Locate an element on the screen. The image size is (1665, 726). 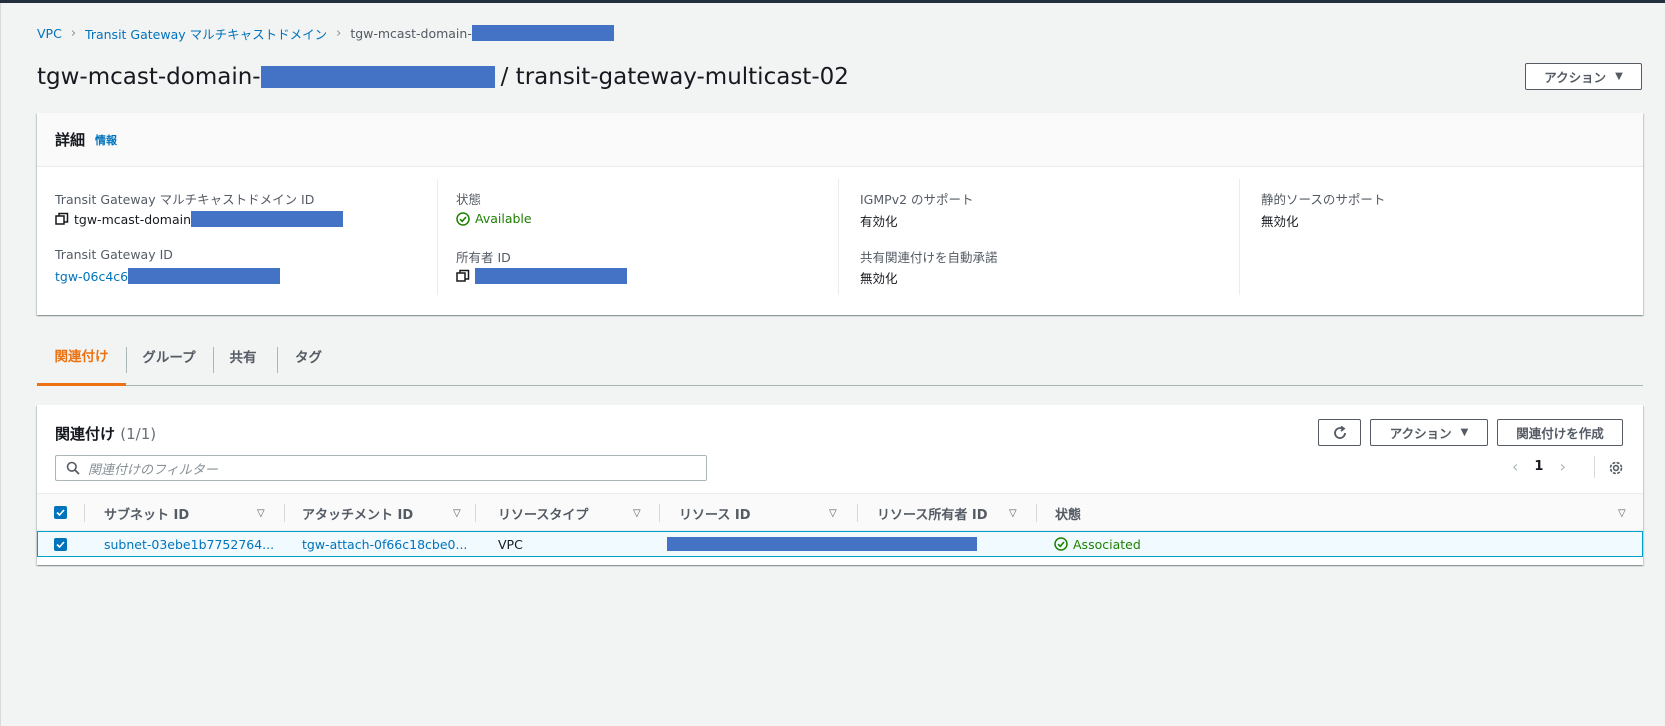
state-text: Associated is located at coordinates (1107, 544).